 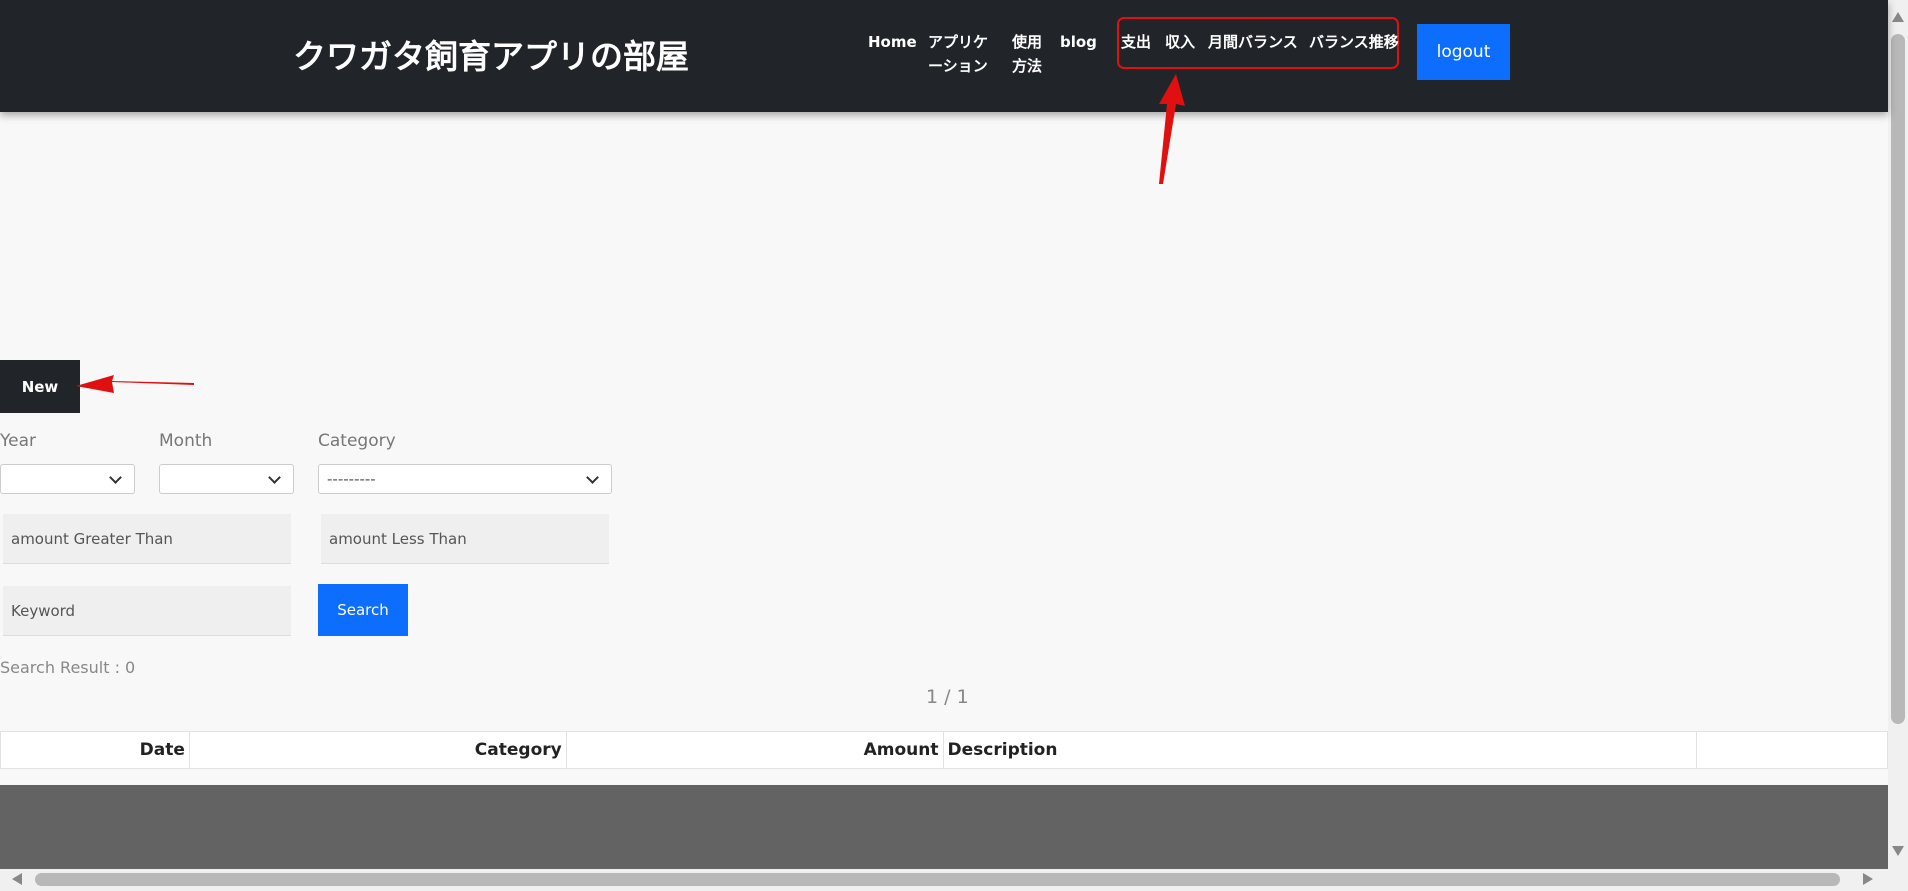 I want to click on nav-balance-trend: バランス推移, so click(x=1354, y=42).